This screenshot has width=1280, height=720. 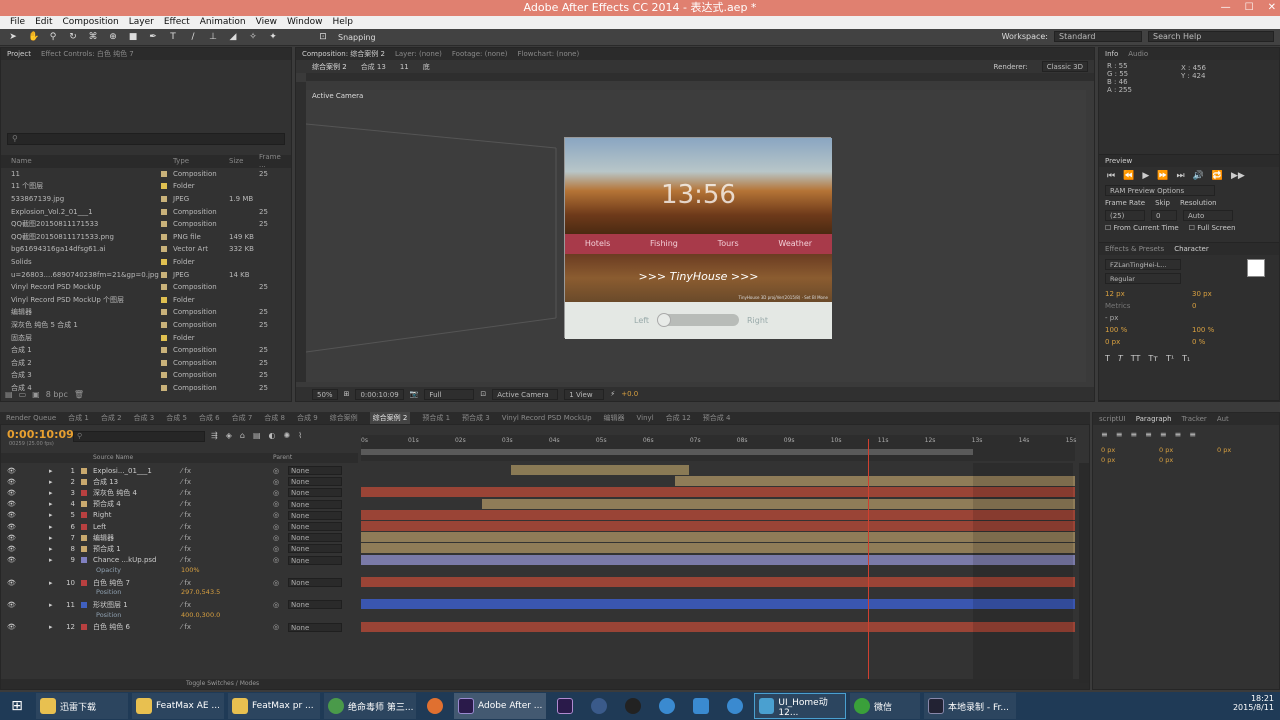 What do you see at coordinates (885, 706) in the screenshot?
I see `task-wechat: 微信` at bounding box center [885, 706].